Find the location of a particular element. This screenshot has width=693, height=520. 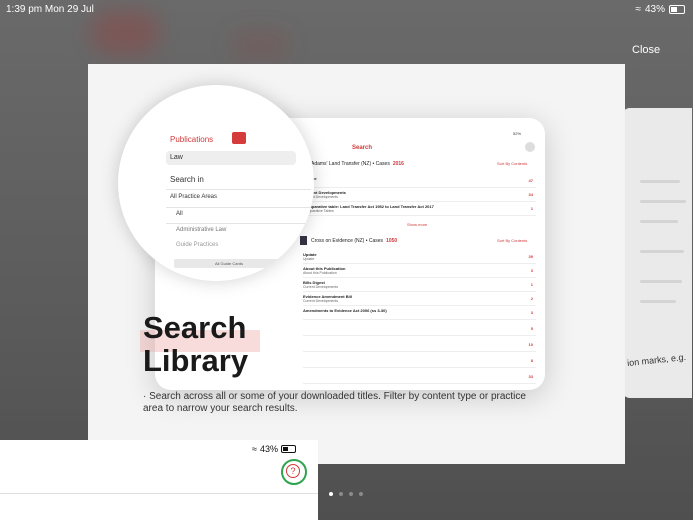

book-icon is located at coordinates (303, 240).